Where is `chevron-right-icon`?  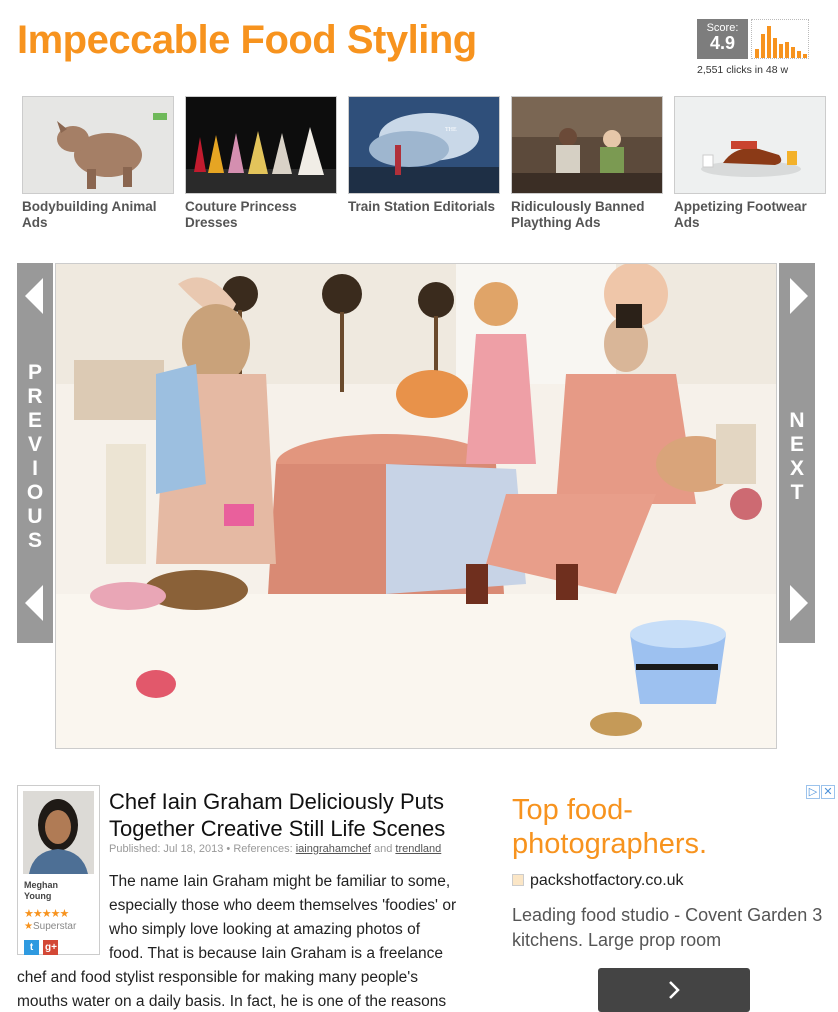
chevron-right-icon is located at coordinates (674, 990).